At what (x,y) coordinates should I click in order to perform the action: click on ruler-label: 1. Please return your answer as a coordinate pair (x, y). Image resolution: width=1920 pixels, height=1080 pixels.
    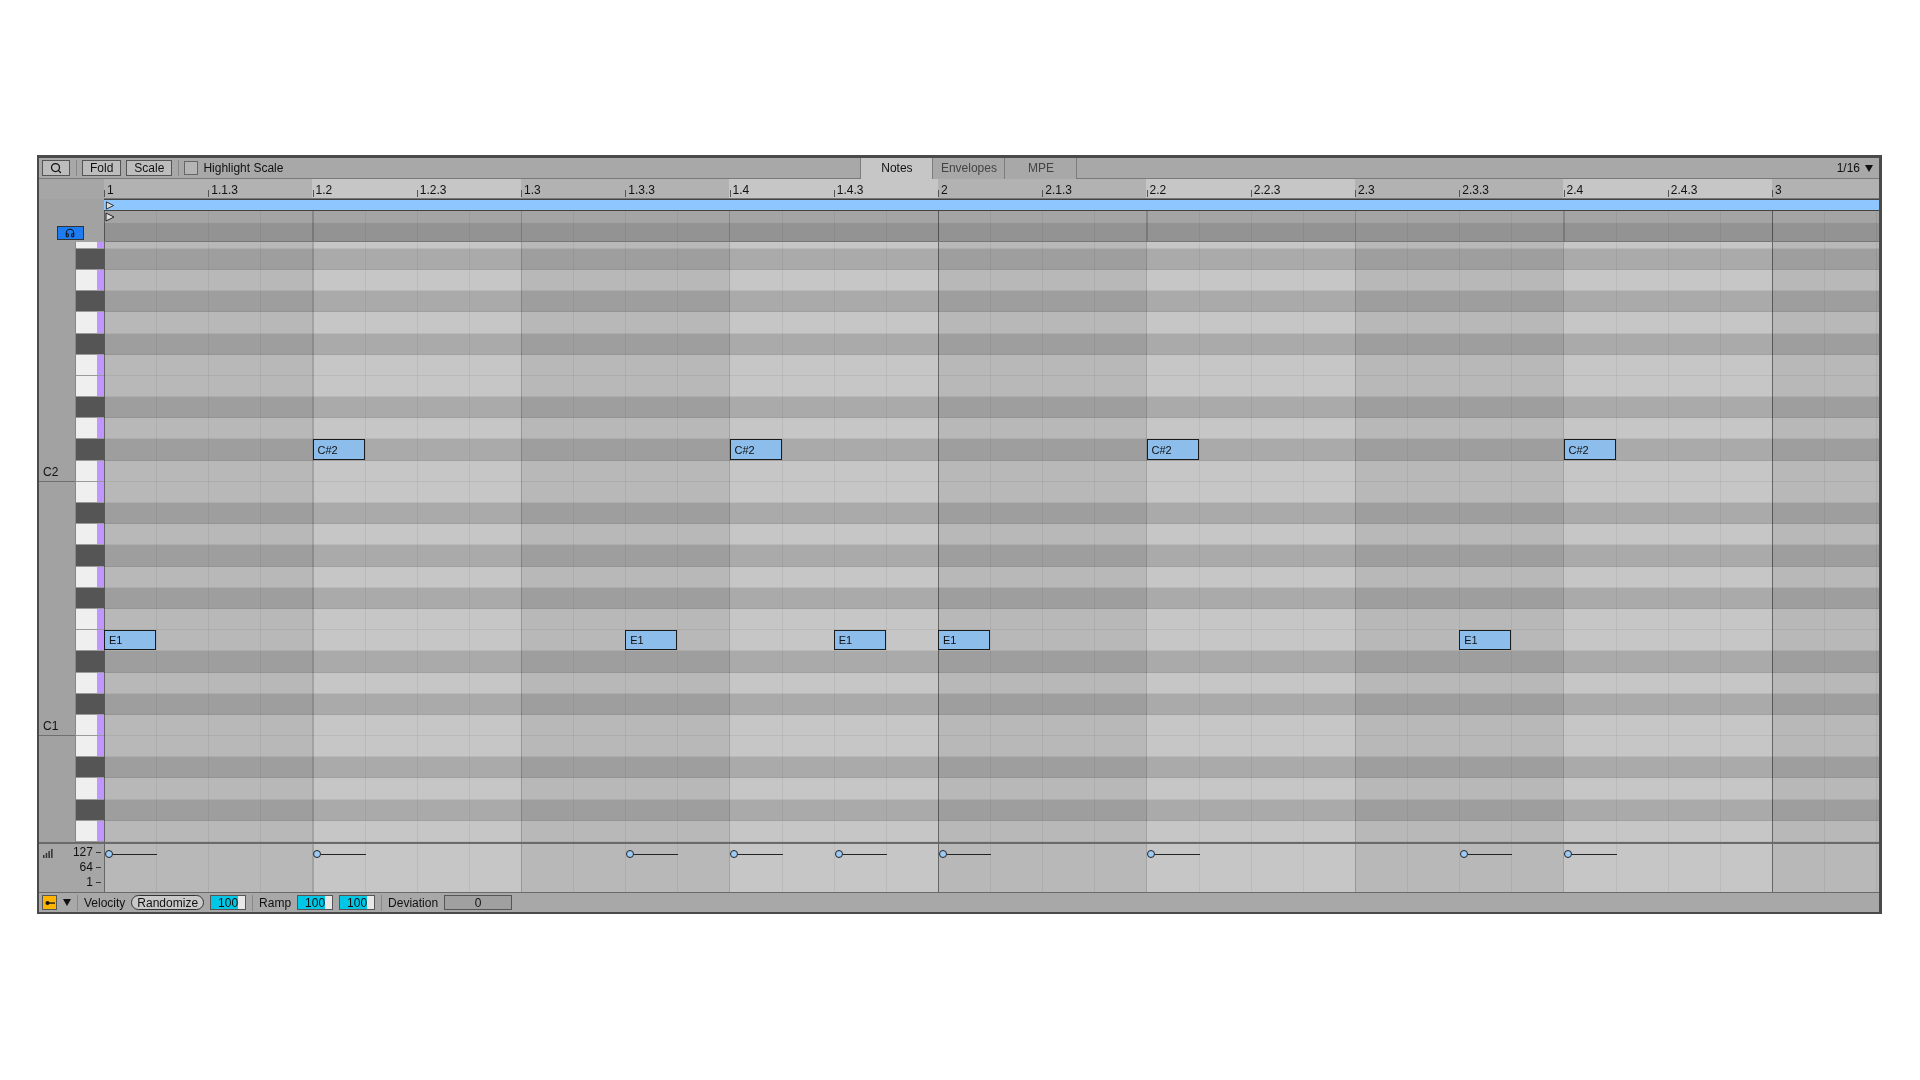
    Looking at the image, I should click on (109, 190).